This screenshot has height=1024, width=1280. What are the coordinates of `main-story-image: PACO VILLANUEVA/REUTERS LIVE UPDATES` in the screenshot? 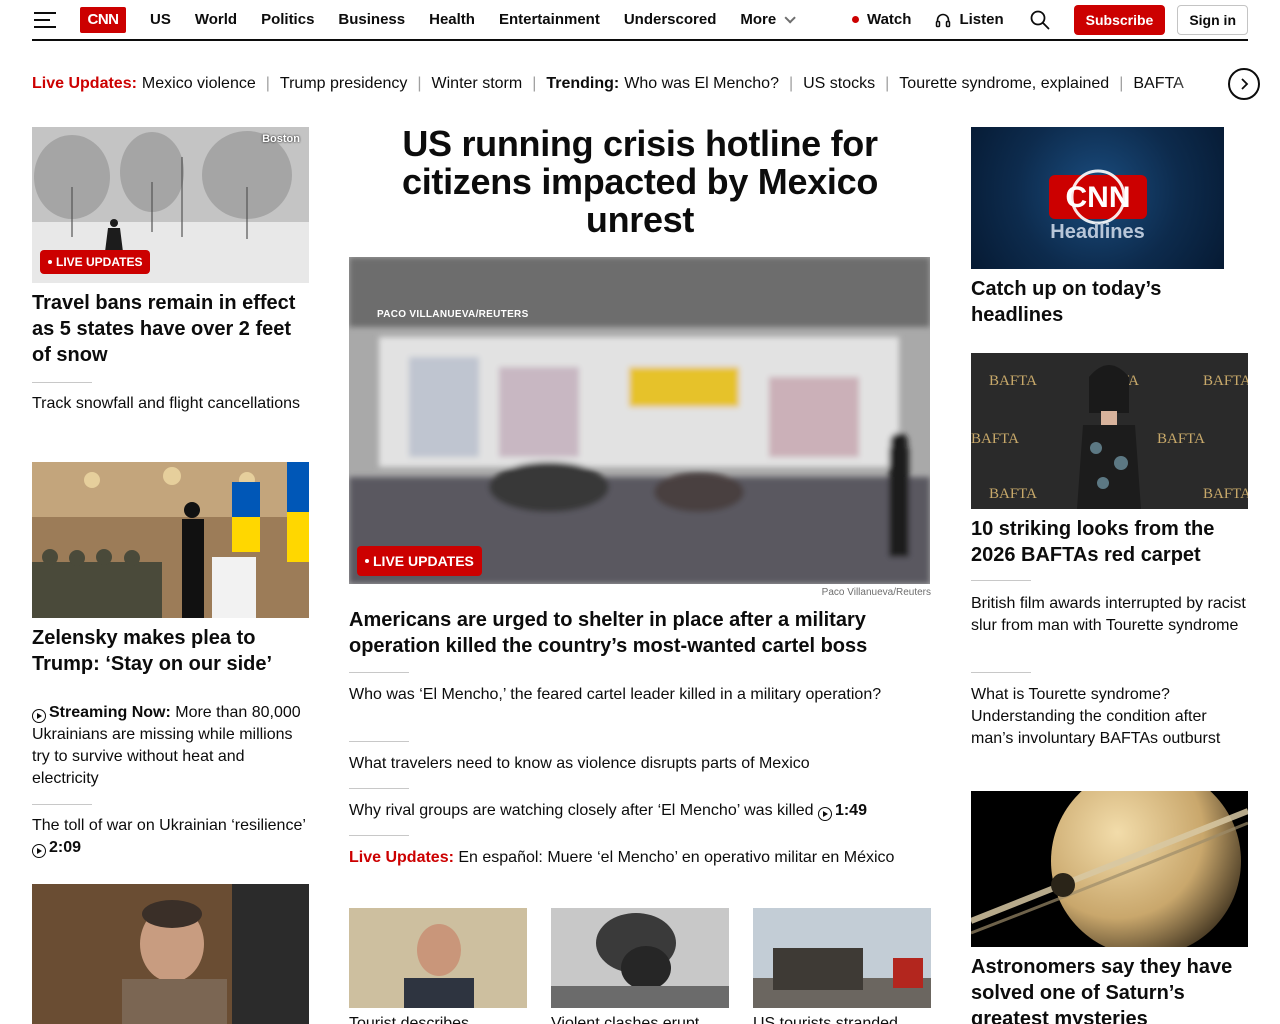 It's located at (639, 420).